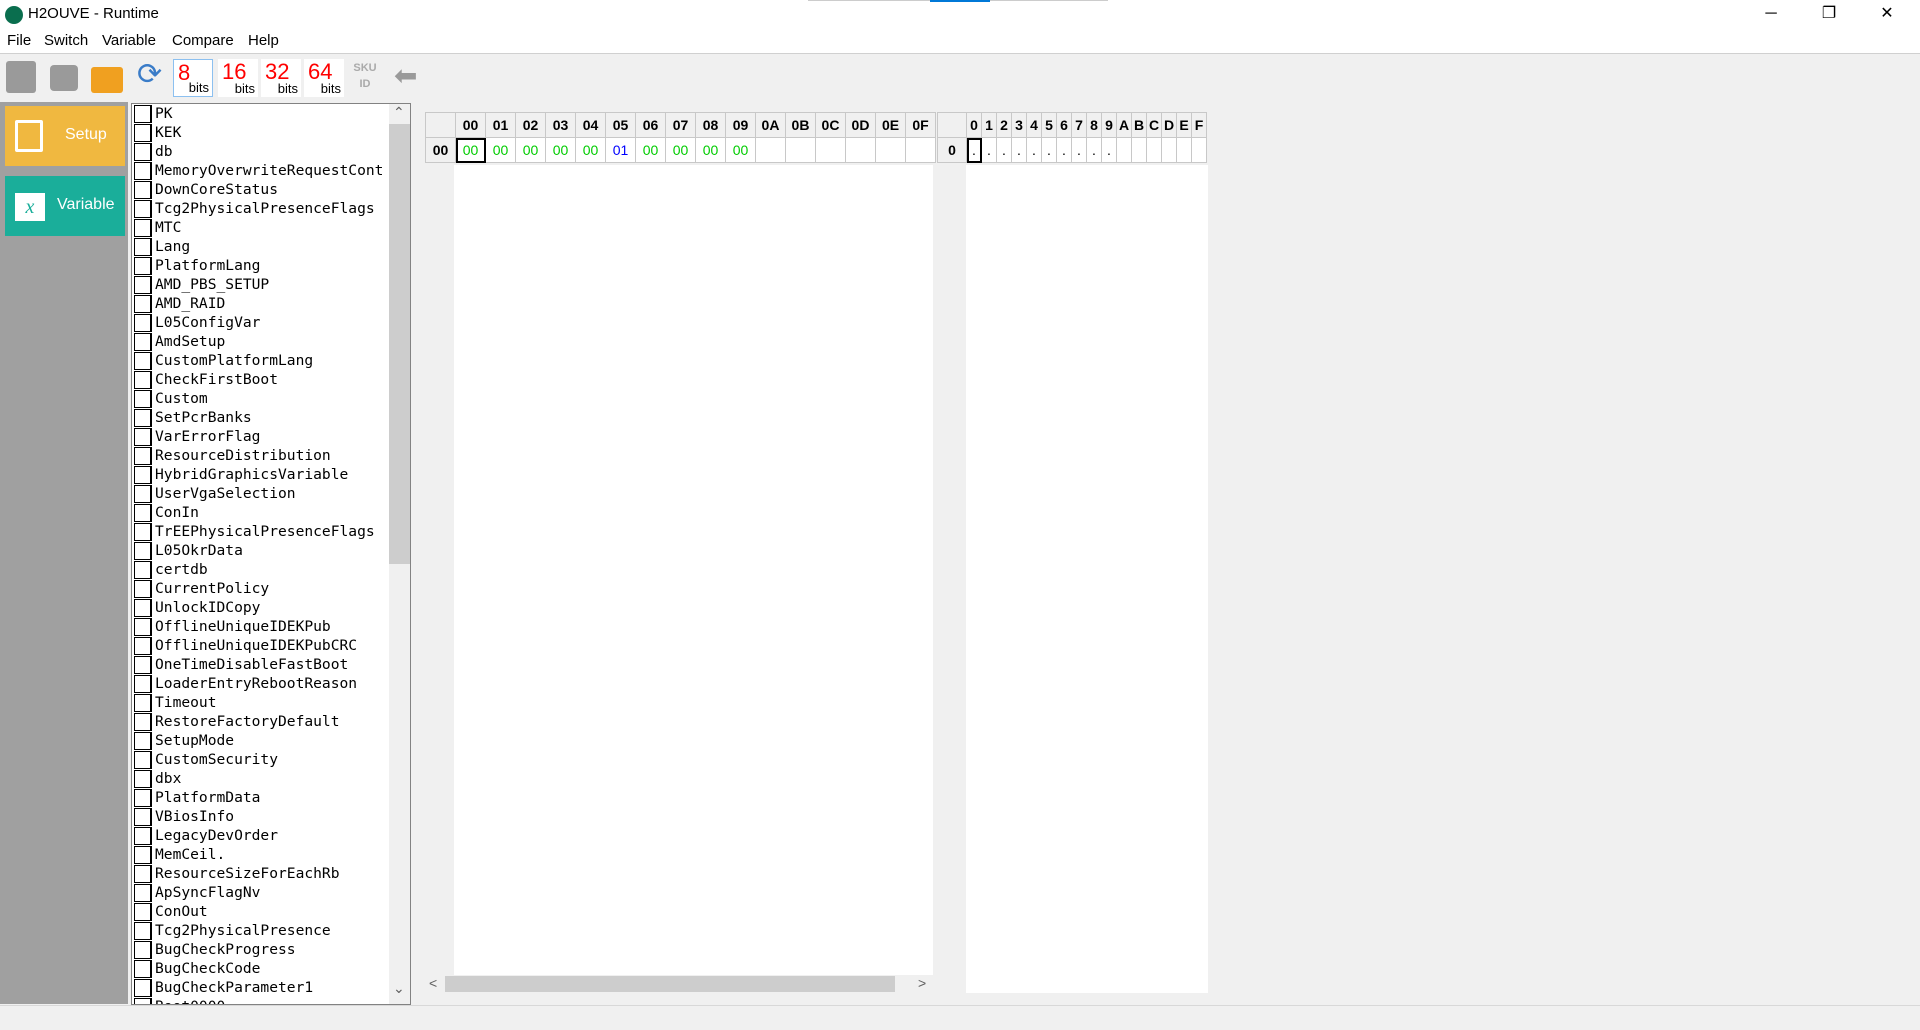  Describe the element at coordinates (670, 984) in the screenshot. I see `hscroll-thumb` at that location.